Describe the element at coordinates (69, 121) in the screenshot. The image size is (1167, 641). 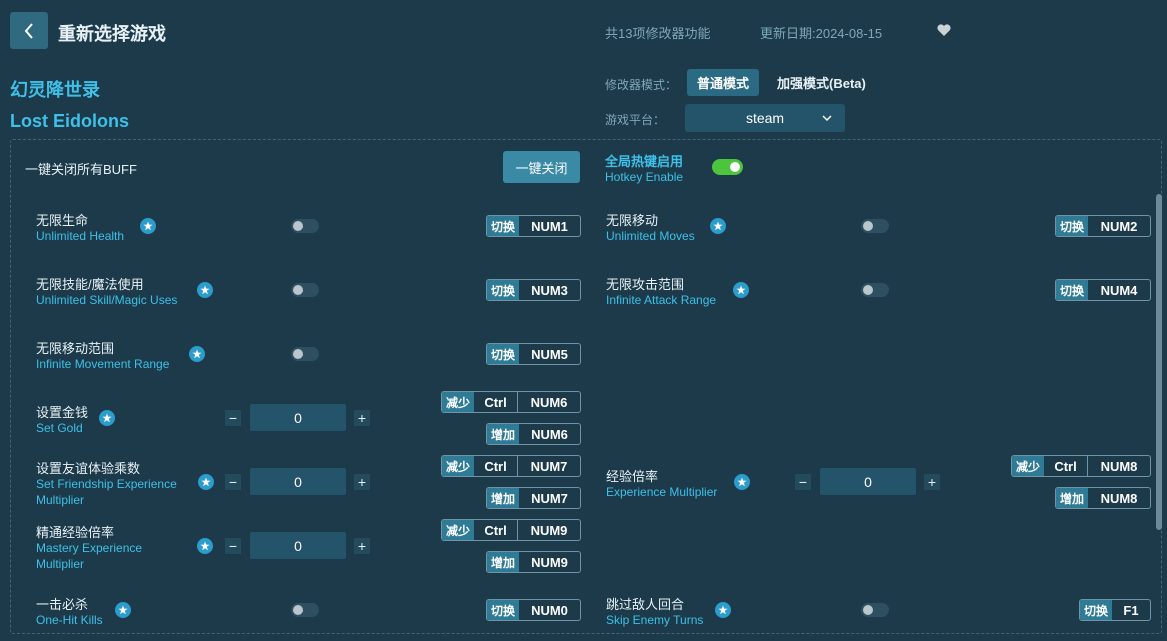
I see `game-name-en: Lost Eidolons` at that location.